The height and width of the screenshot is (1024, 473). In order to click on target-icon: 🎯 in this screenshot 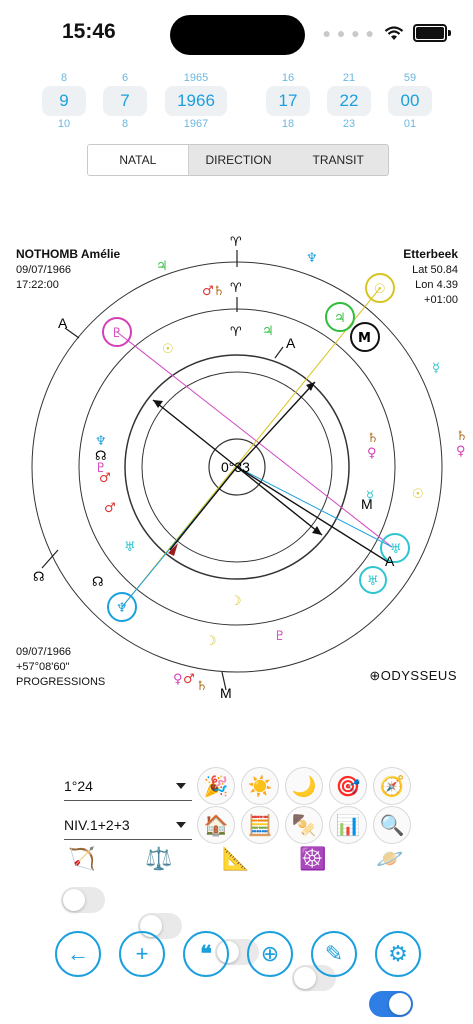, I will do `click(348, 786)`.